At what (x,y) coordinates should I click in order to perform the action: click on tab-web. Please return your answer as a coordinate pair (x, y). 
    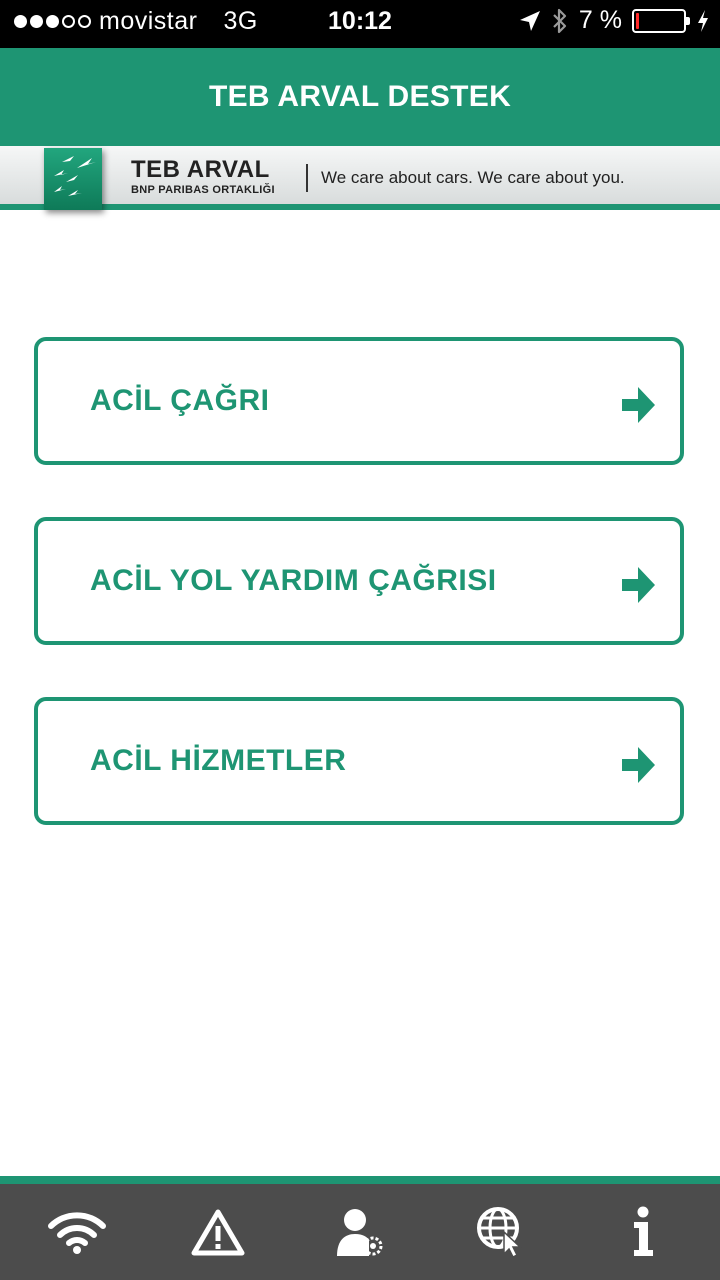
    Looking at the image, I should click on (502, 1232).